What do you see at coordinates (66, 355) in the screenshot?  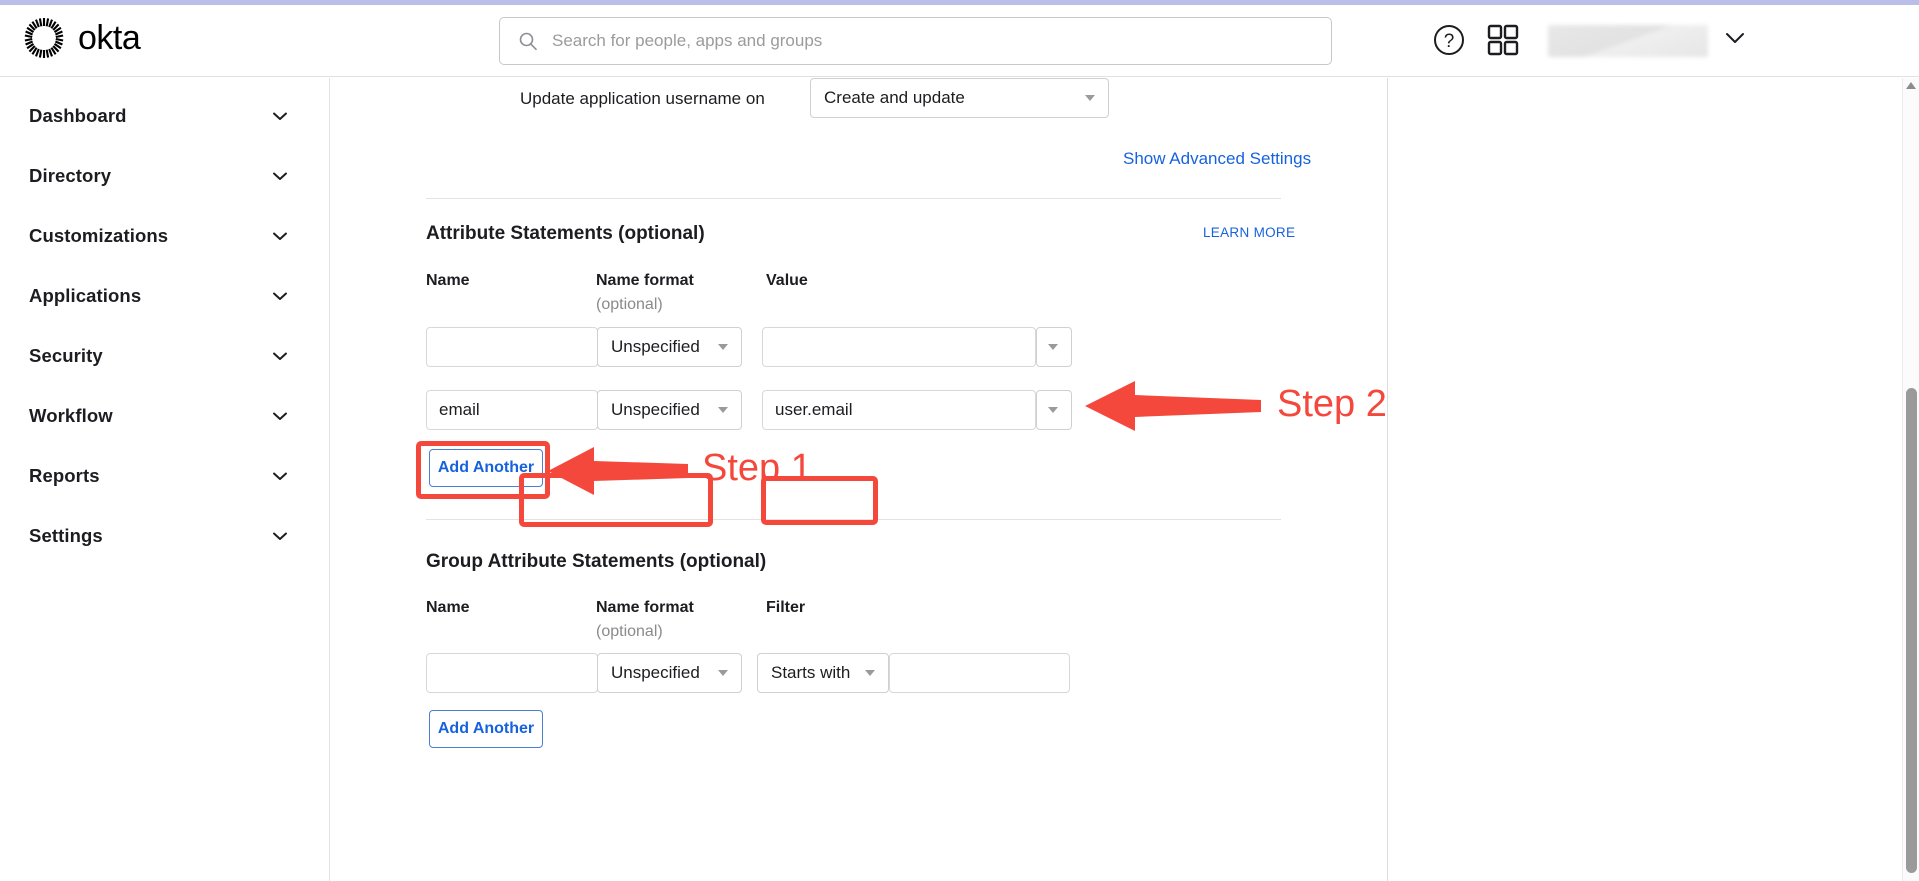 I see `sidebar-item-label: Security` at bounding box center [66, 355].